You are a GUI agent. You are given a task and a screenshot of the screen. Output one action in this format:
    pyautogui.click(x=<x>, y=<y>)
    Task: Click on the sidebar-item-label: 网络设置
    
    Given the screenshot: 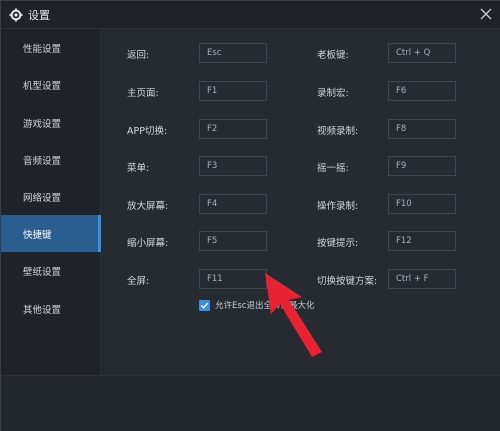 What is the action you would take?
    pyautogui.click(x=42, y=198)
    